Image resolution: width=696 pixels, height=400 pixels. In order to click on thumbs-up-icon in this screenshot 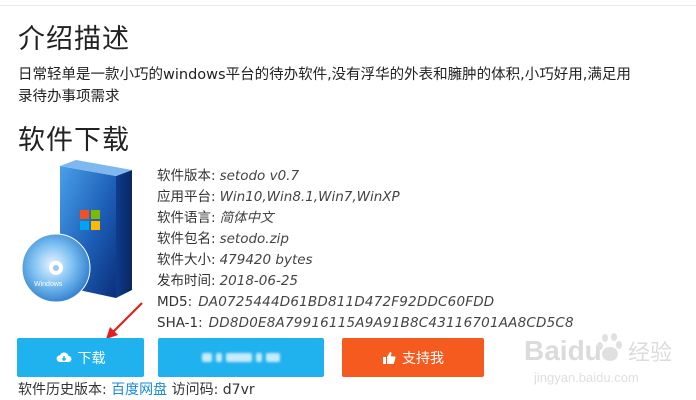, I will do `click(389, 358)`.